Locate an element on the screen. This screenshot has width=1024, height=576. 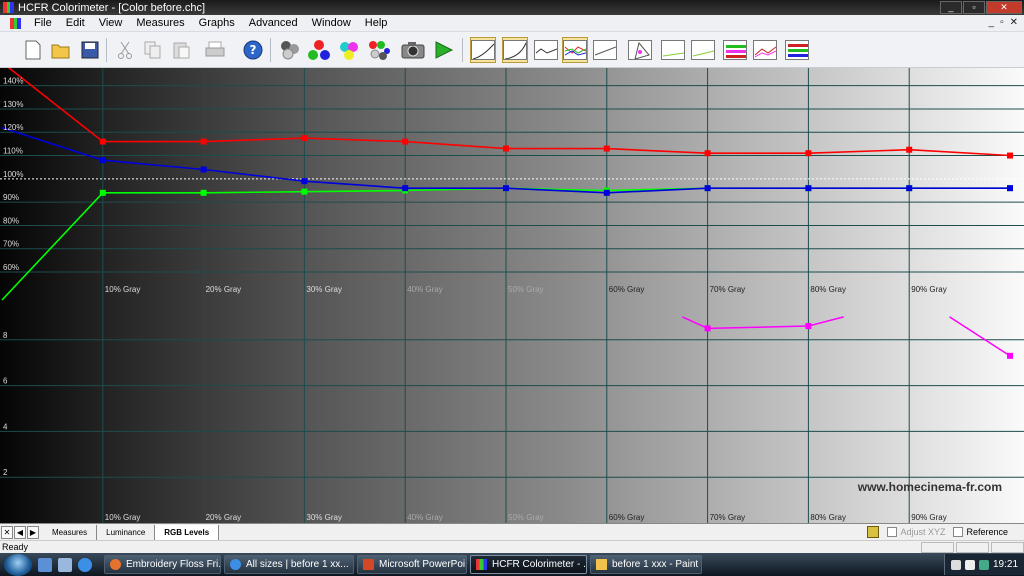
graph-saturation-icon is located at coordinates (765, 50).